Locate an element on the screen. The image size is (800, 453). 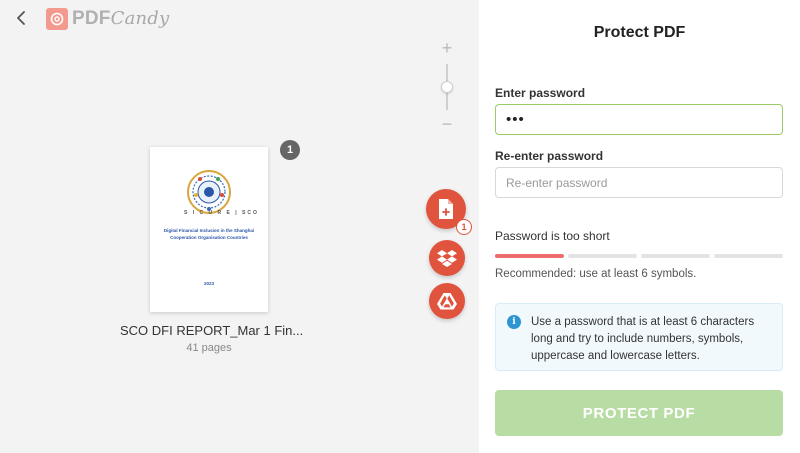
logo-candy: Candy is located at coordinates (140, 18).